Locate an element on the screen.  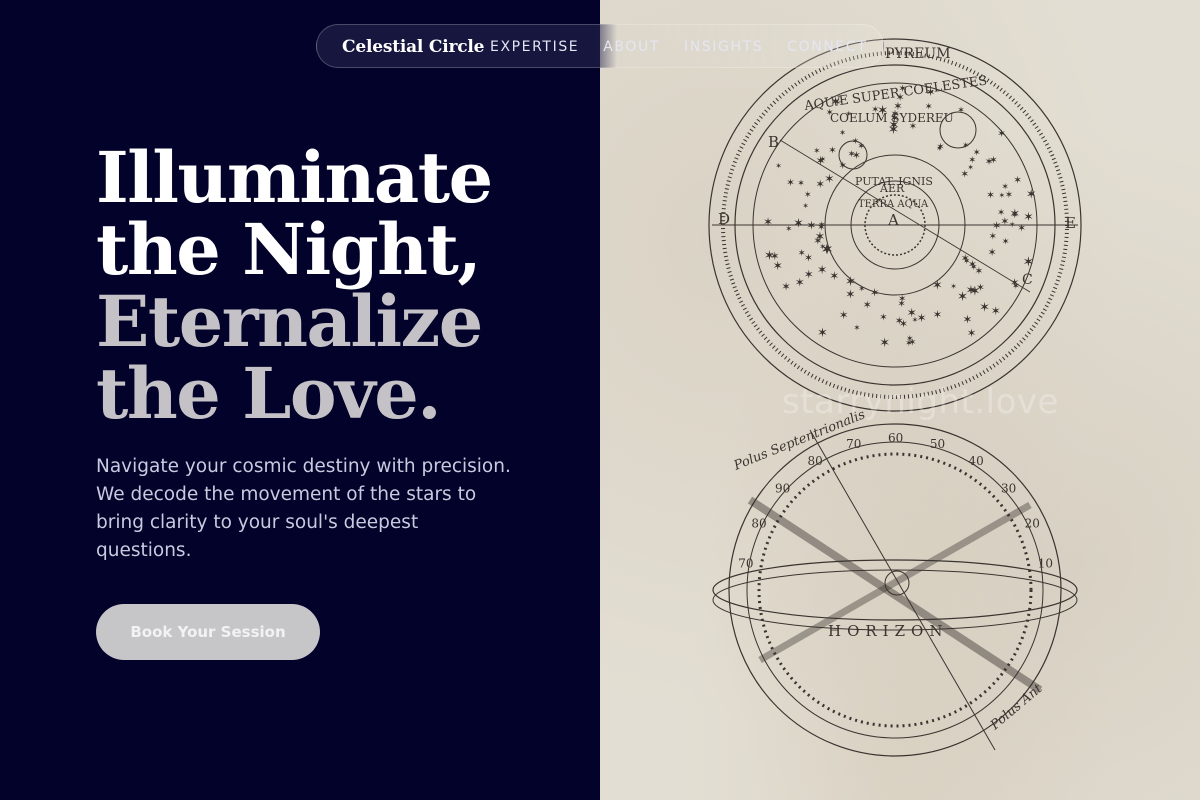
hero-line-3: Eternalize is located at coordinates (289, 321).